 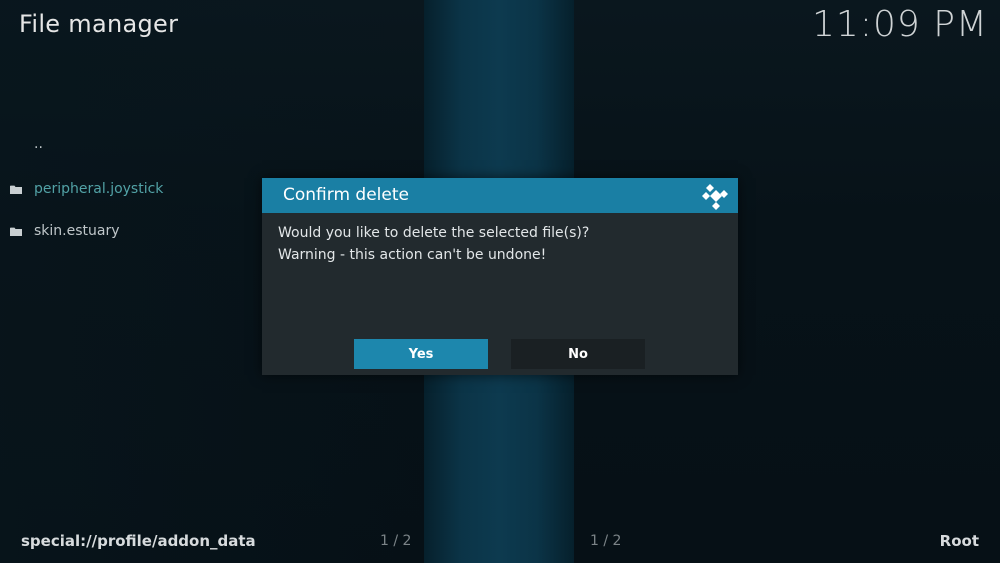 I want to click on list-item-parent: .., so click(x=130, y=147).